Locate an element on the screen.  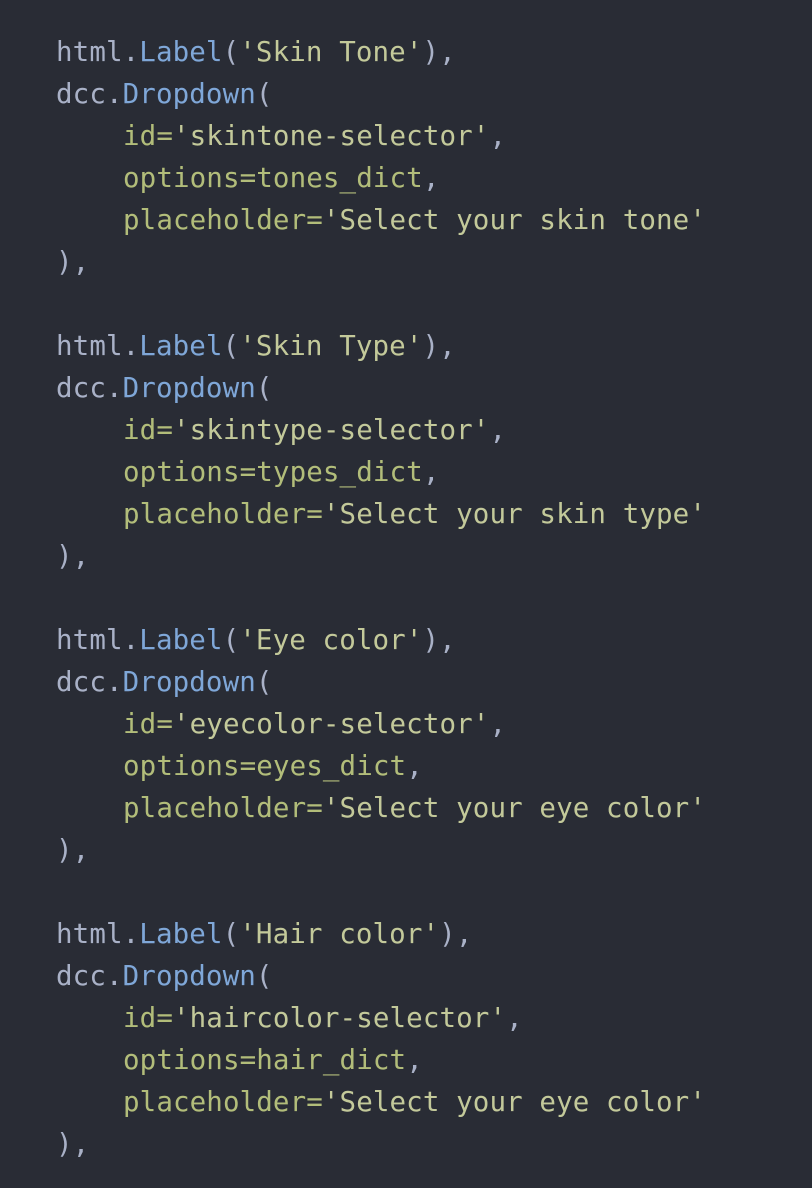
code-line-placeholder: placeholder='Select your skin tone' is located at coordinates (406, 220).